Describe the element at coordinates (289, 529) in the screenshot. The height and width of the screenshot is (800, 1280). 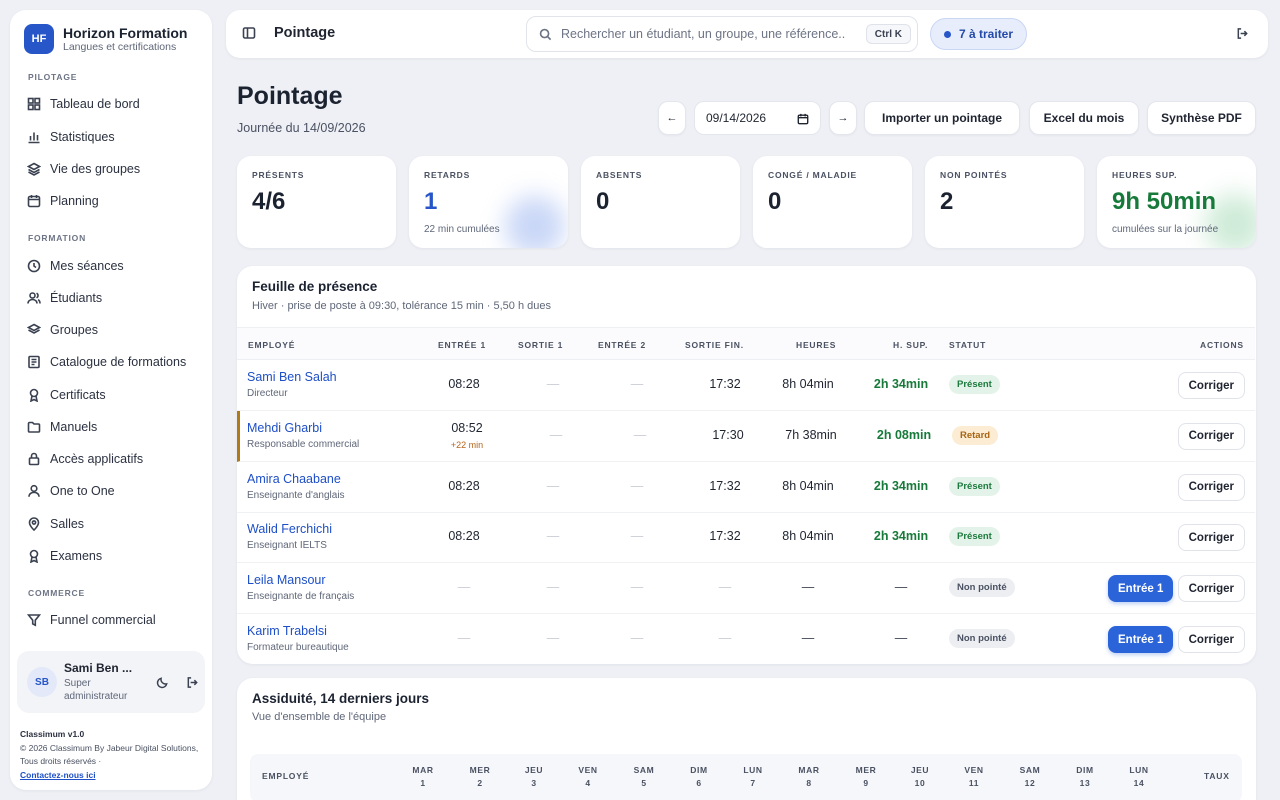
I see `employee-name-link: Walid Ferchichi` at that location.